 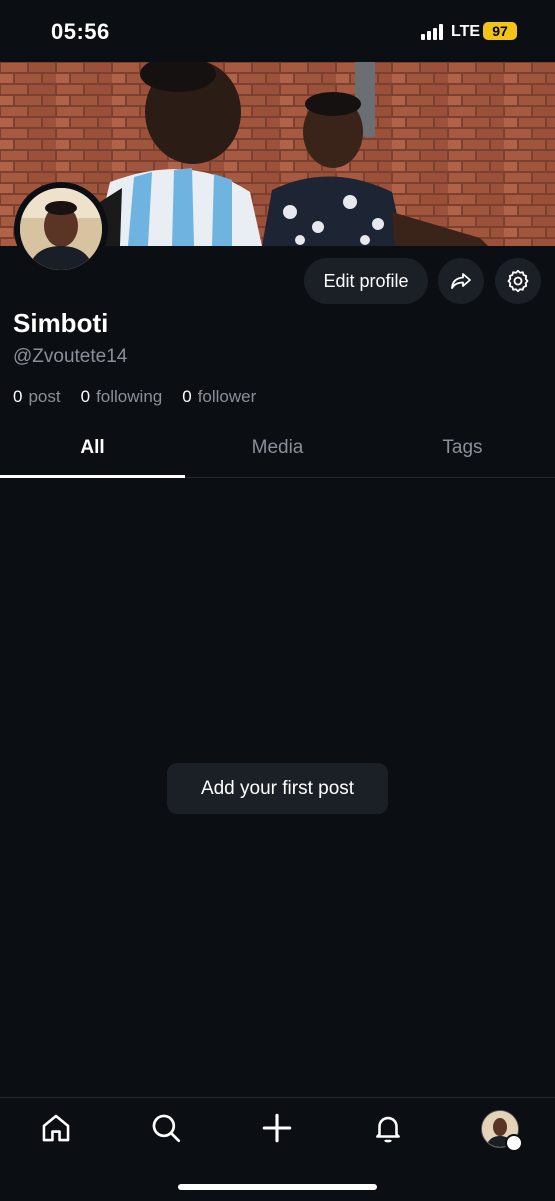 I want to click on stat-label: follower, so click(x=227, y=396).